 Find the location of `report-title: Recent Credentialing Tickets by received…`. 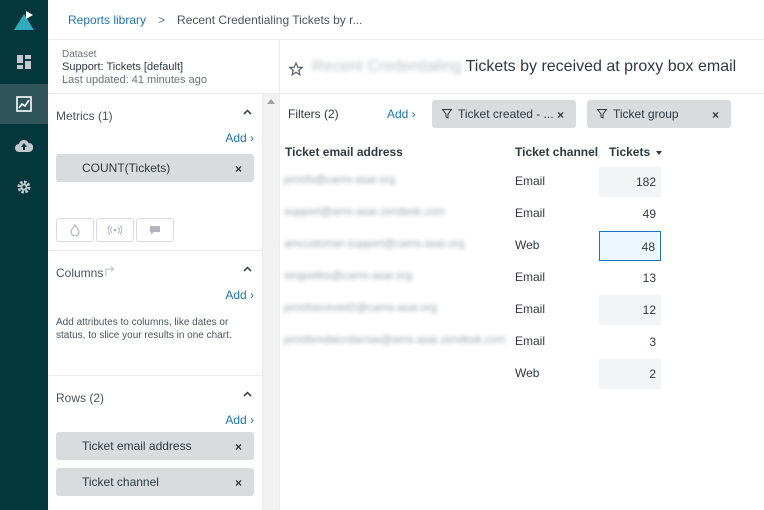

report-title: Recent Credentialing Tickets by received… is located at coordinates (524, 67).